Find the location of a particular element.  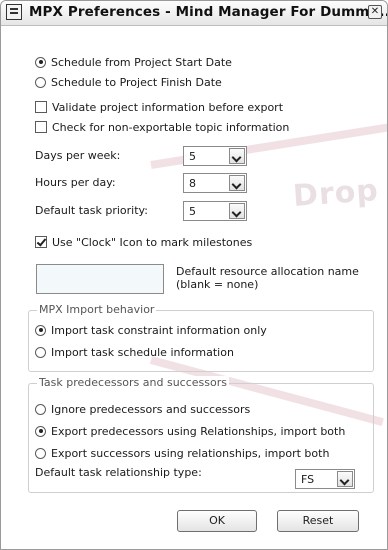

checkbox-label: Use "Clock" Icon to mark milestones is located at coordinates (152, 242).